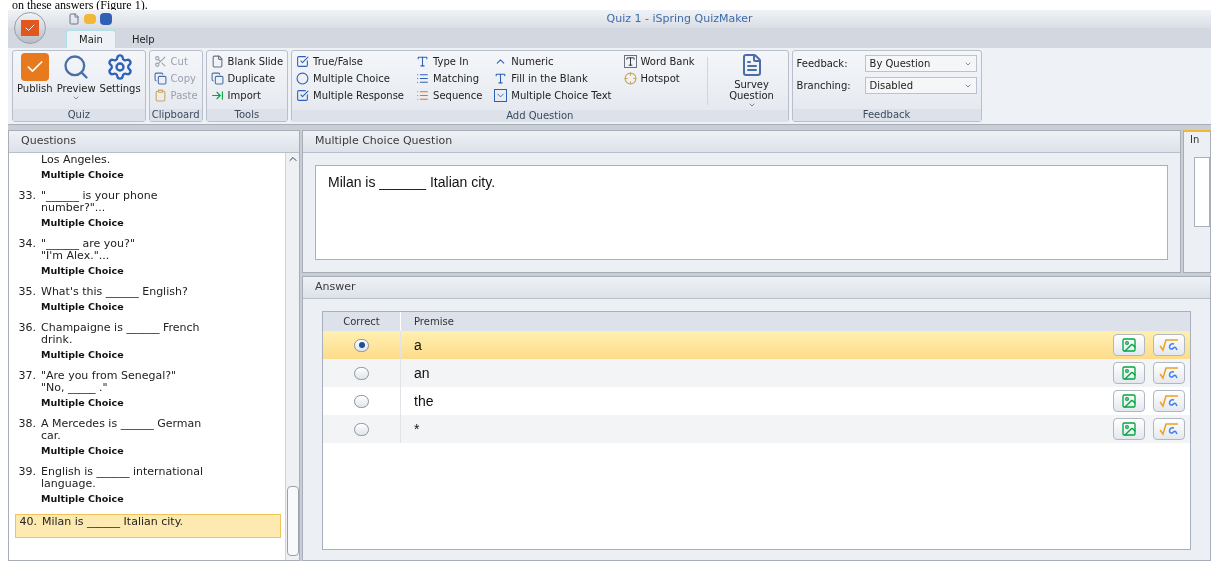 The height and width of the screenshot is (561, 1211). Describe the element at coordinates (247, 78) in the screenshot. I see `ribbon-button: Duplicate` at that location.